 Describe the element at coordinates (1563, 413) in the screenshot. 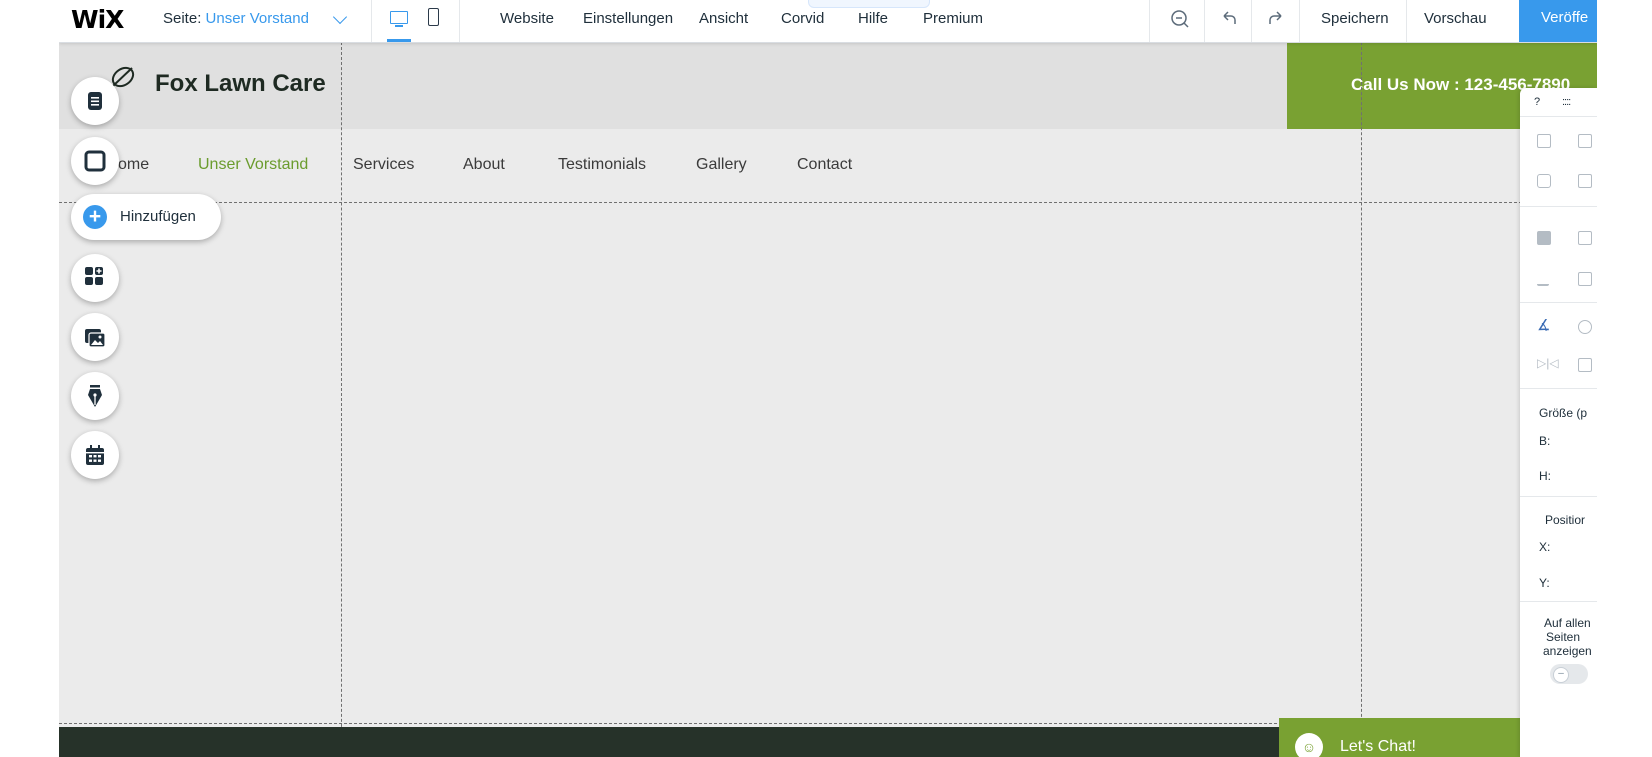

I see `size-section-label: Größe (p` at that location.